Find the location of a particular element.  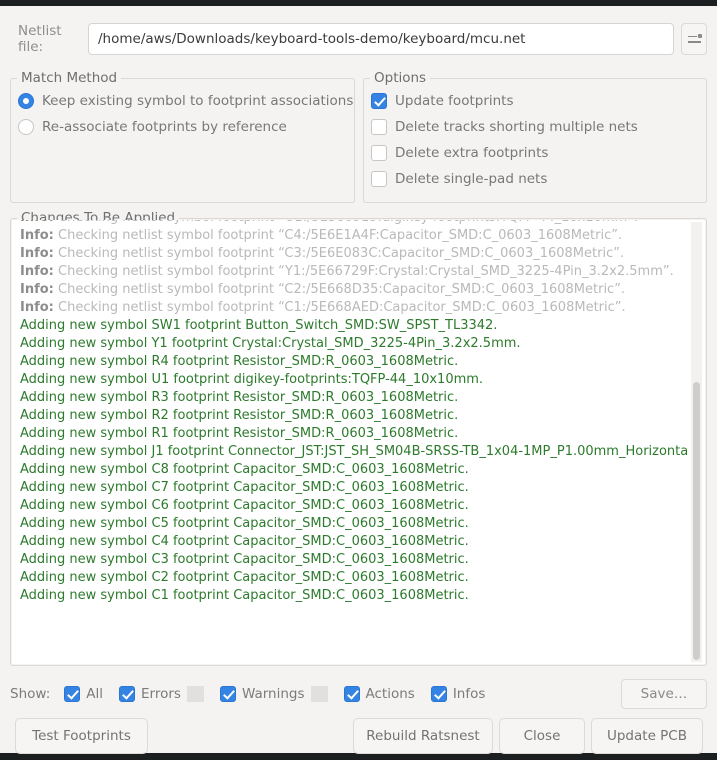

checkbox-delete-tracks: Delete tracks shorting multiple nets is located at coordinates (535, 127).